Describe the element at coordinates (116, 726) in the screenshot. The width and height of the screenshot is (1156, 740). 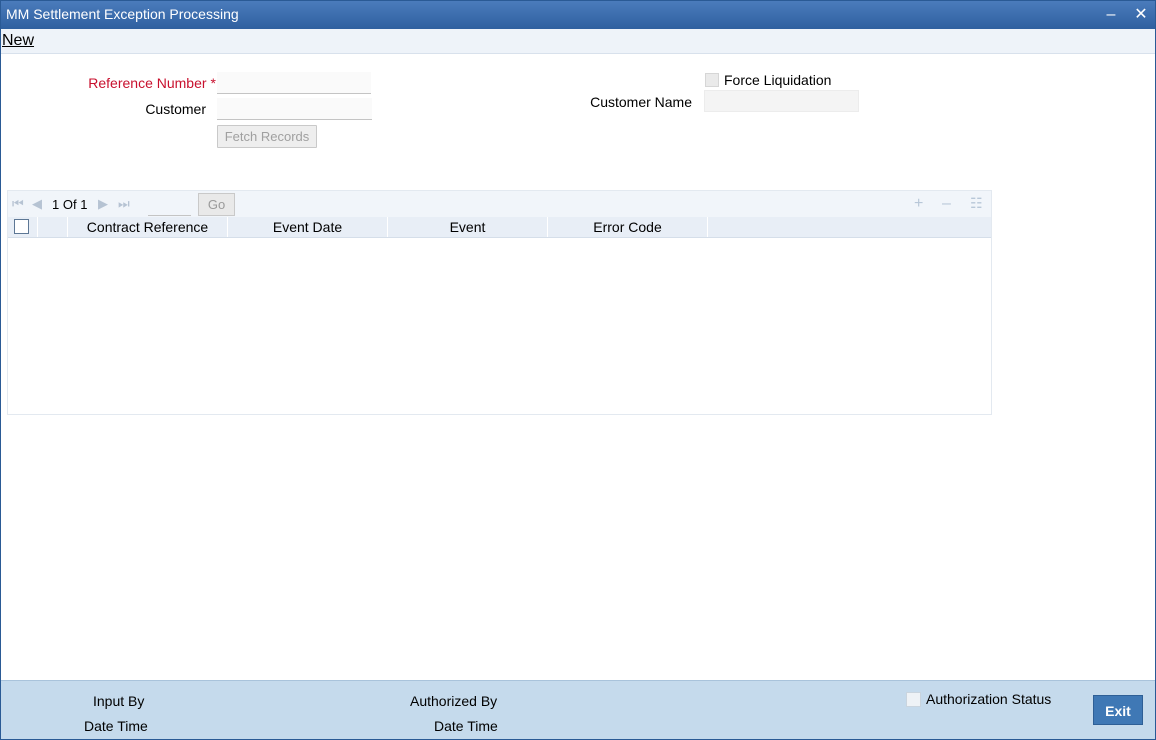
I see `date-time-label: Date Time` at that location.